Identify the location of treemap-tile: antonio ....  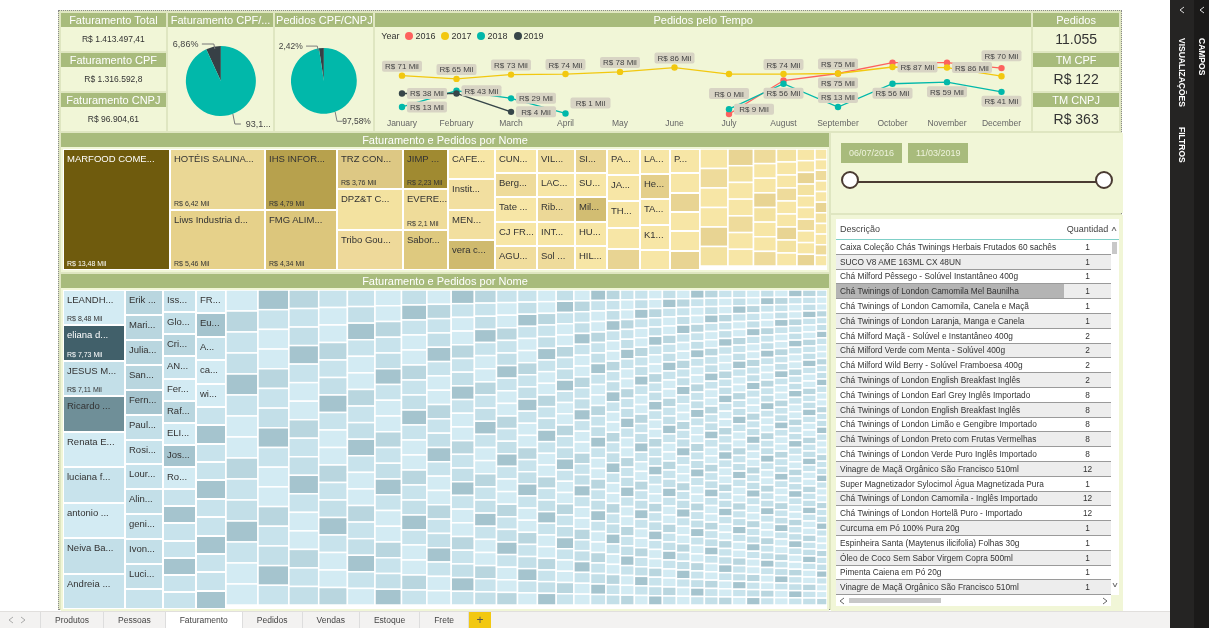
(94, 520).